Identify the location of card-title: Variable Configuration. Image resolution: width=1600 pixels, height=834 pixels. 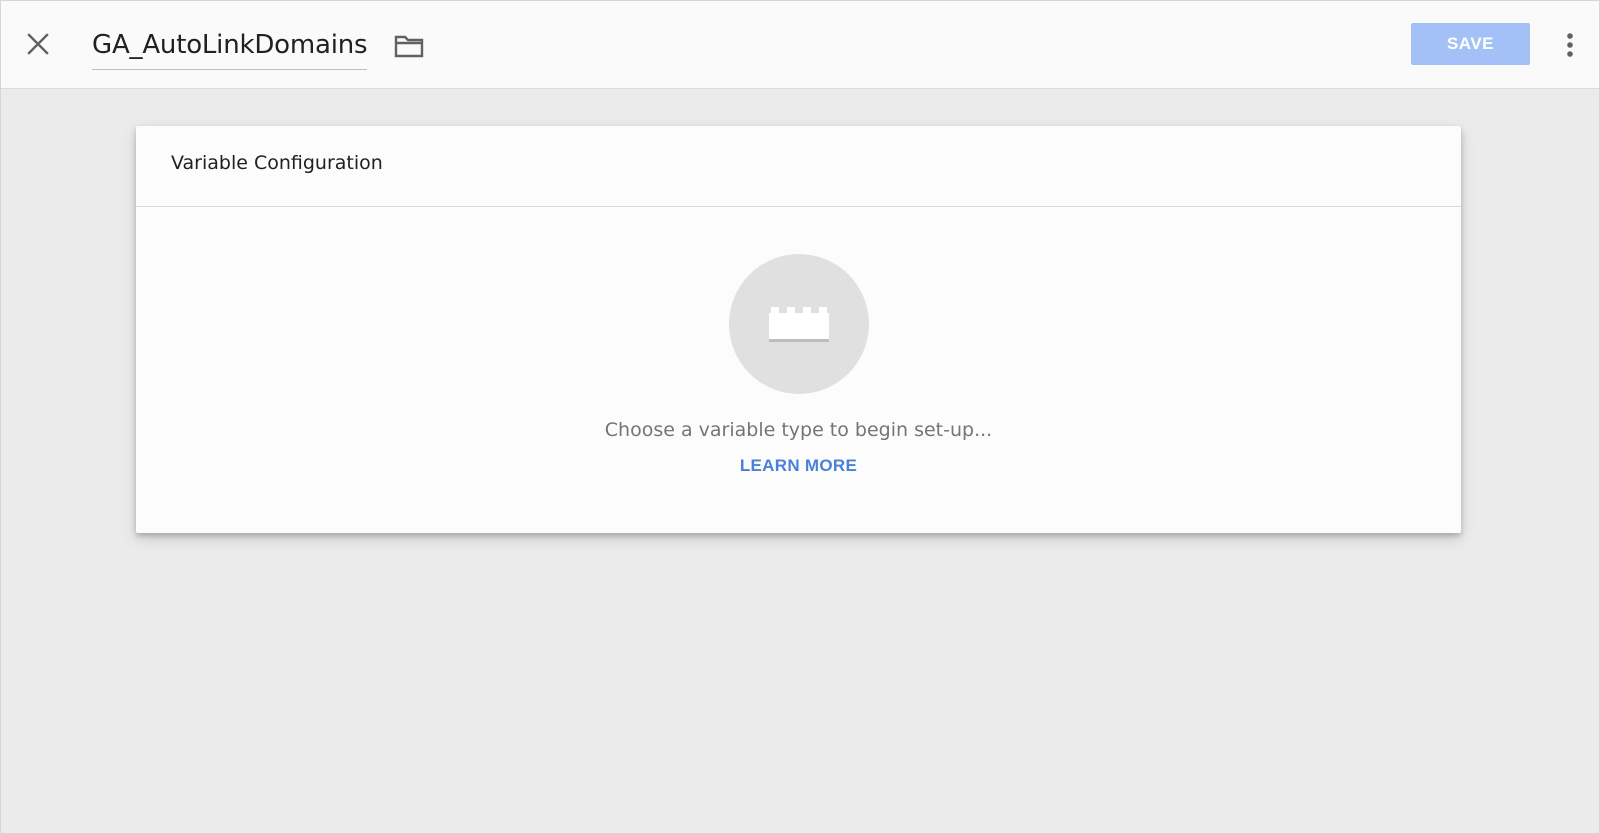
(277, 163).